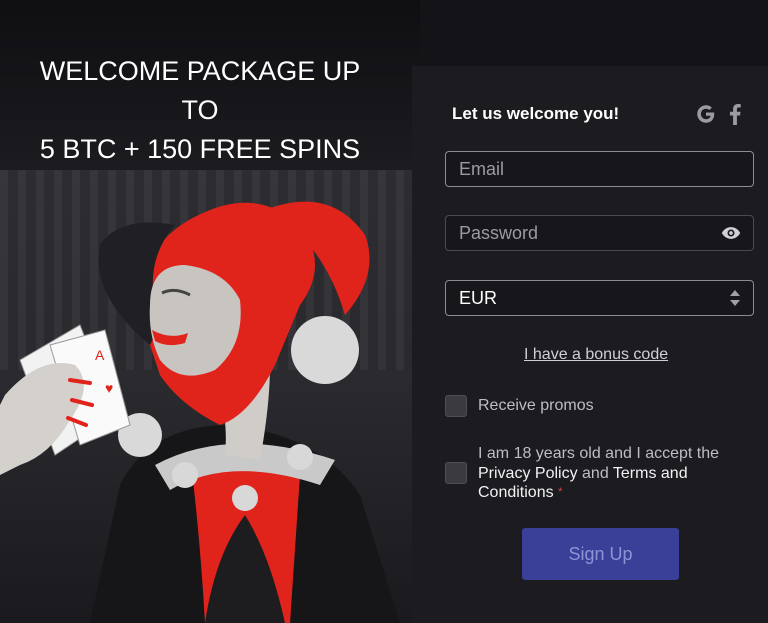 The image size is (768, 623). I want to click on password-field, so click(599, 233).